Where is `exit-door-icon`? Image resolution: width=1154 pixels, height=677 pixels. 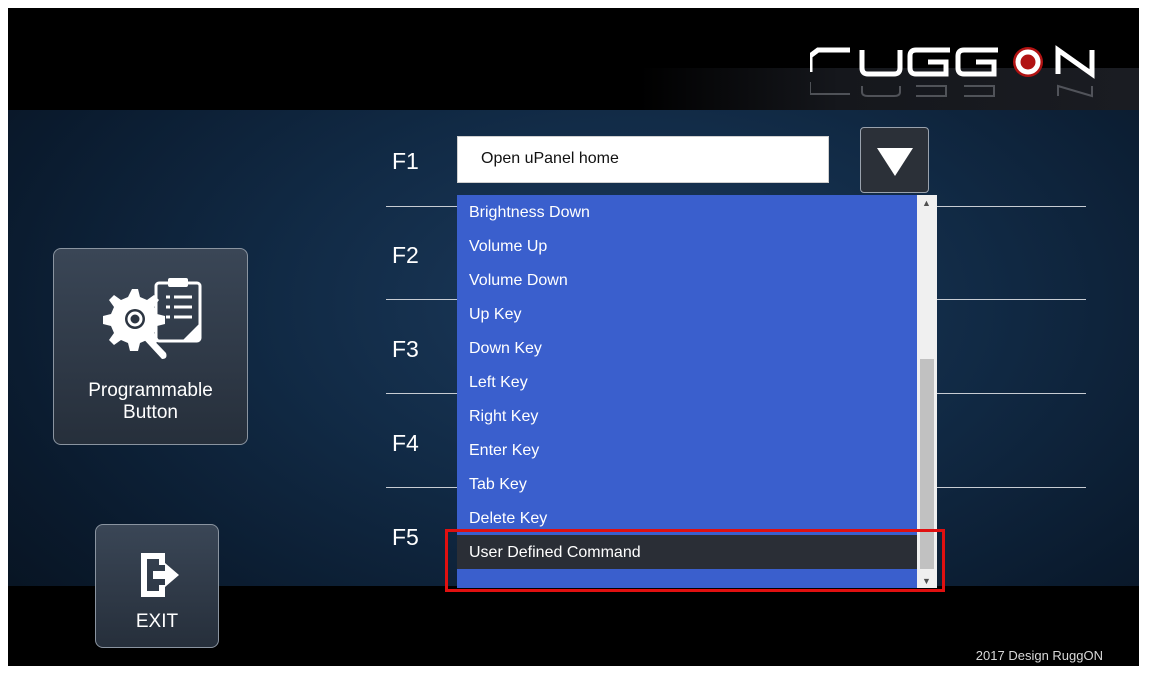 exit-door-icon is located at coordinates (160, 575).